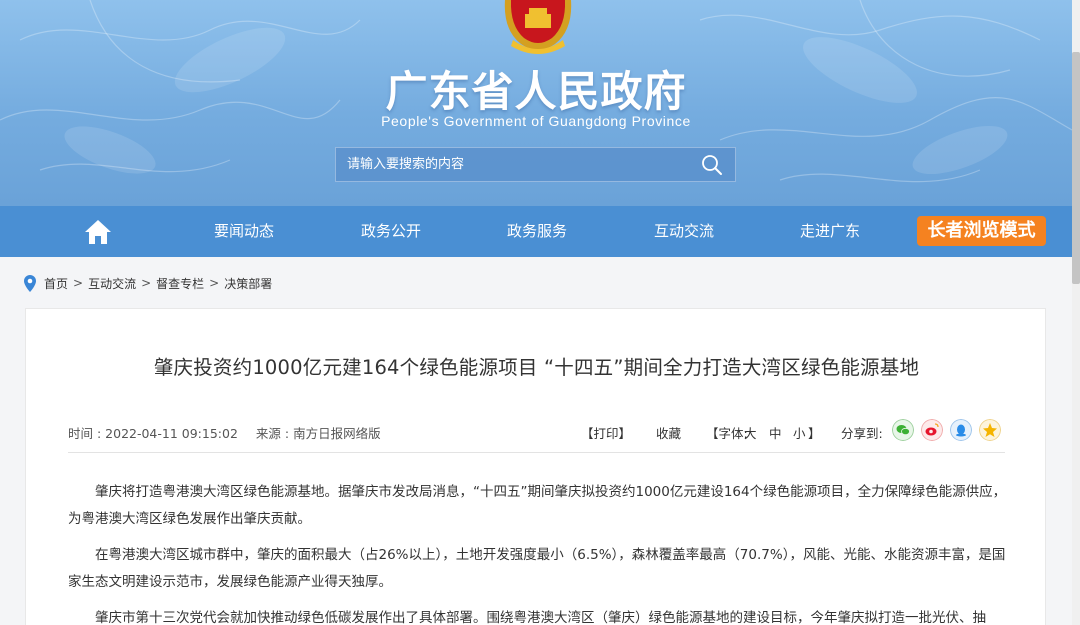 This screenshot has width=1080, height=625. Describe the element at coordinates (727, 433) in the screenshot. I see `font-size-label: 【字体:` at that location.